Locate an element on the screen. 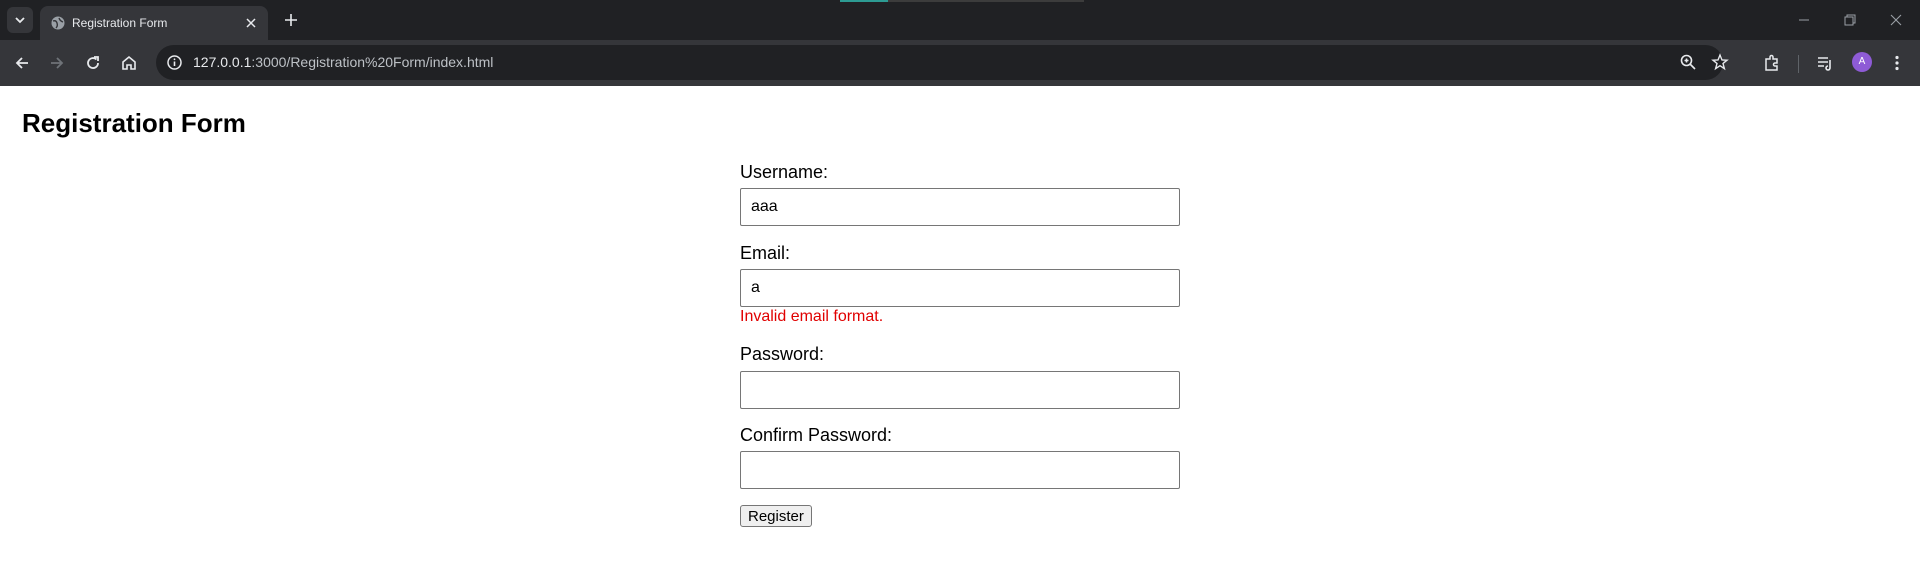 This screenshot has width=1920, height=588. toolbar-divider is located at coordinates (1798, 64).